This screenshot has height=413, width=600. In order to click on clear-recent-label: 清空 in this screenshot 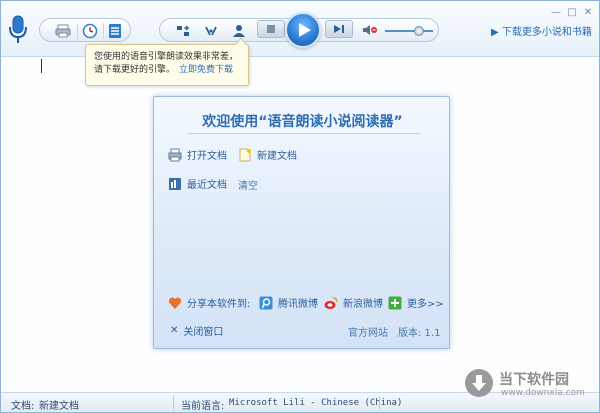, I will do `click(248, 186)`.